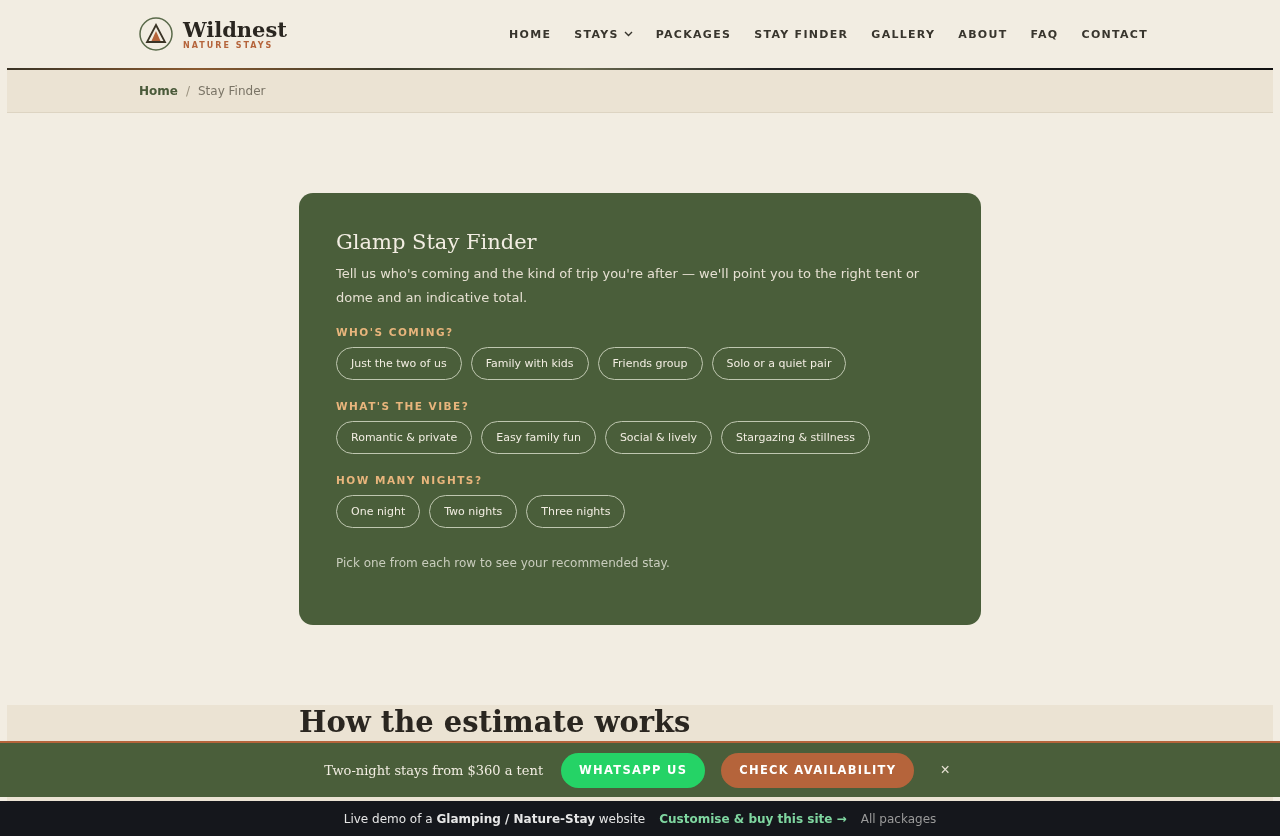 This screenshot has height=836, width=1280. I want to click on nav-link: STAYS, so click(603, 34).